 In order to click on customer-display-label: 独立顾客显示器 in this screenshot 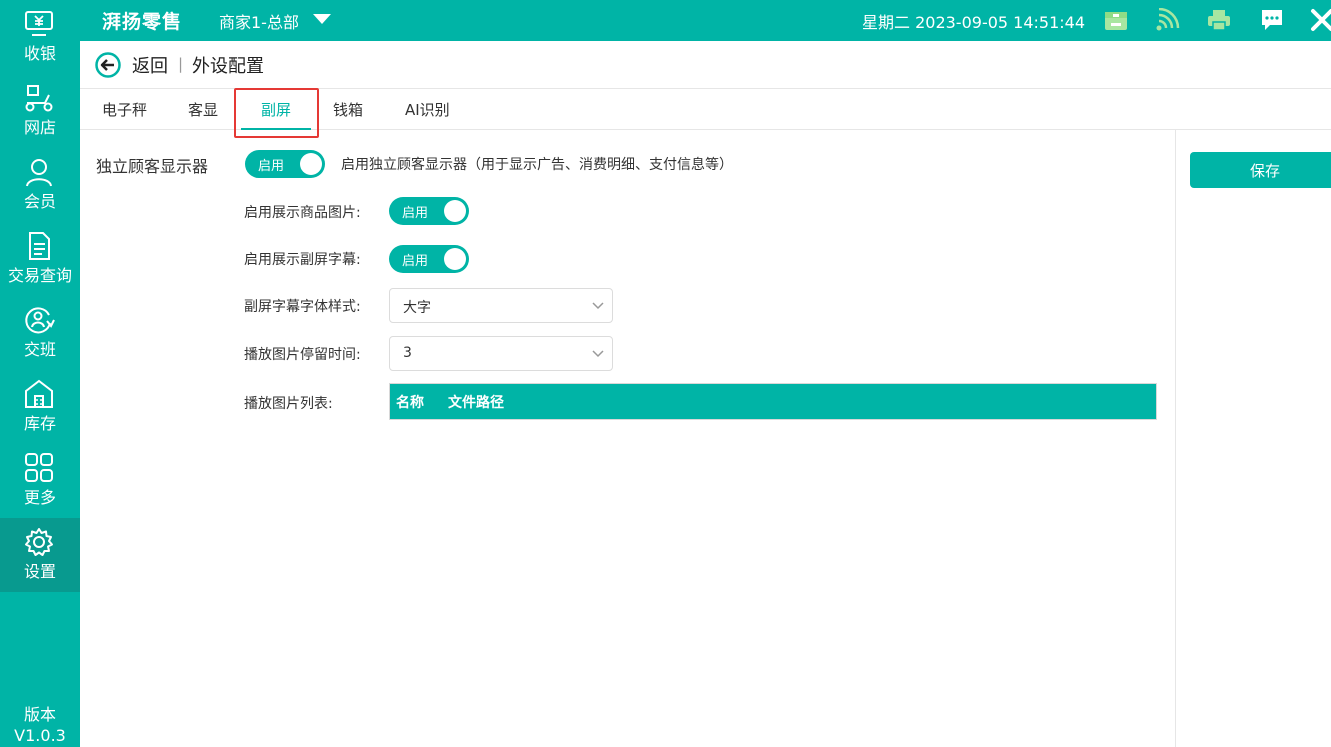, I will do `click(152, 166)`.